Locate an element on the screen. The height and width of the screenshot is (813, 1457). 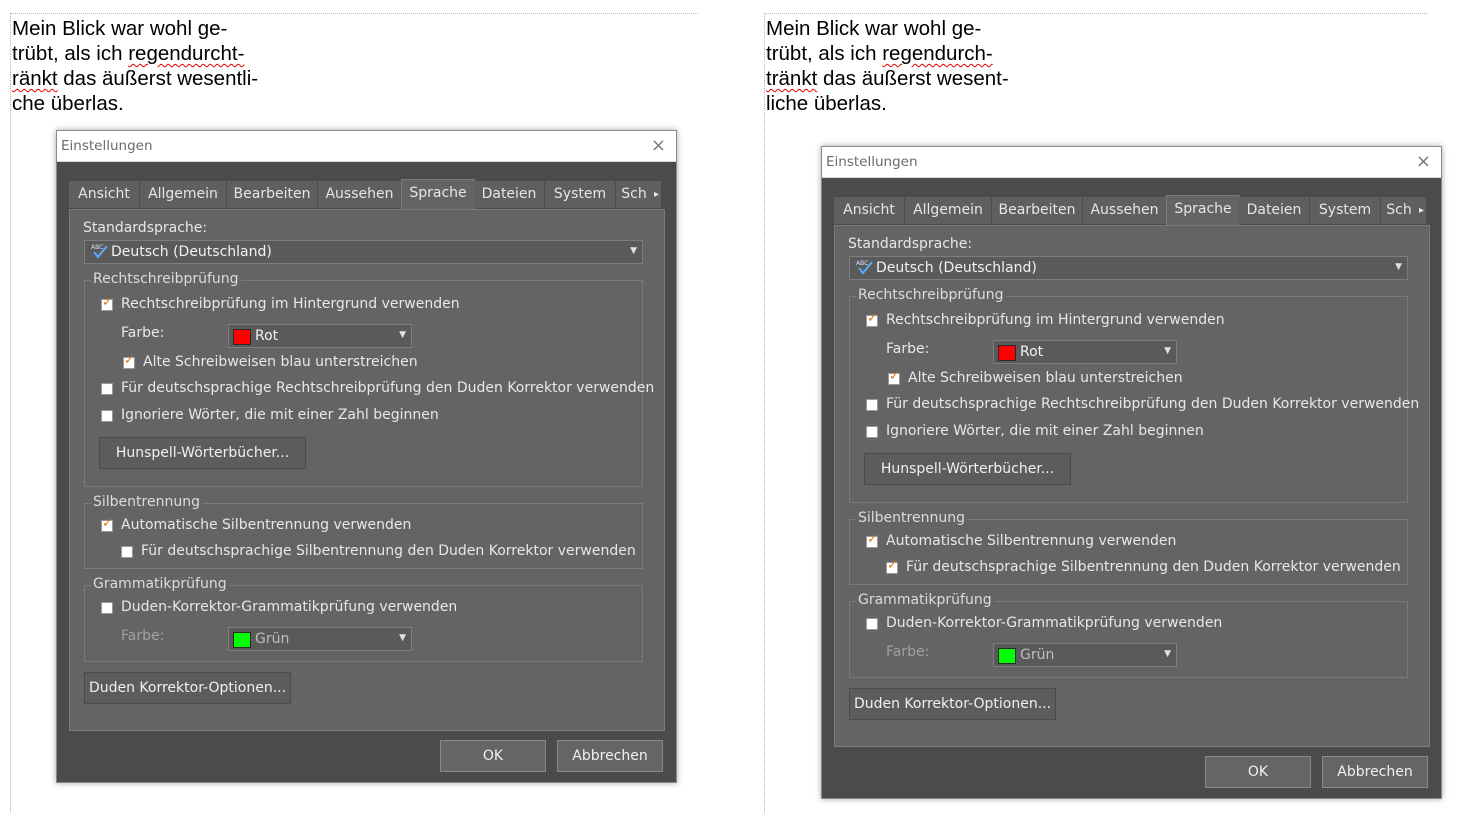
misspelled-word: regendurcht- is located at coordinates (186, 53).